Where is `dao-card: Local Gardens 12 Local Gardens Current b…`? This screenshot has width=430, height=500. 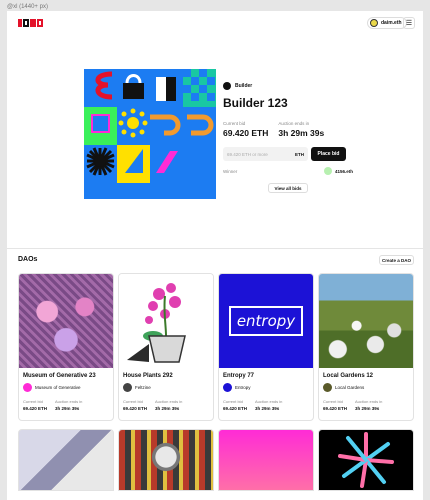 dao-card: Local Gardens 12 Local Gardens Current b… is located at coordinates (366, 347).